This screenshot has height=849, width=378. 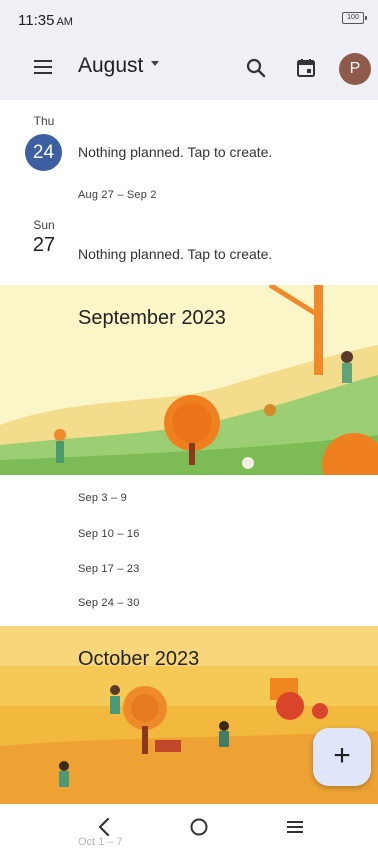 What do you see at coordinates (189, 70) in the screenshot?
I see `app-bar: August P` at bounding box center [189, 70].